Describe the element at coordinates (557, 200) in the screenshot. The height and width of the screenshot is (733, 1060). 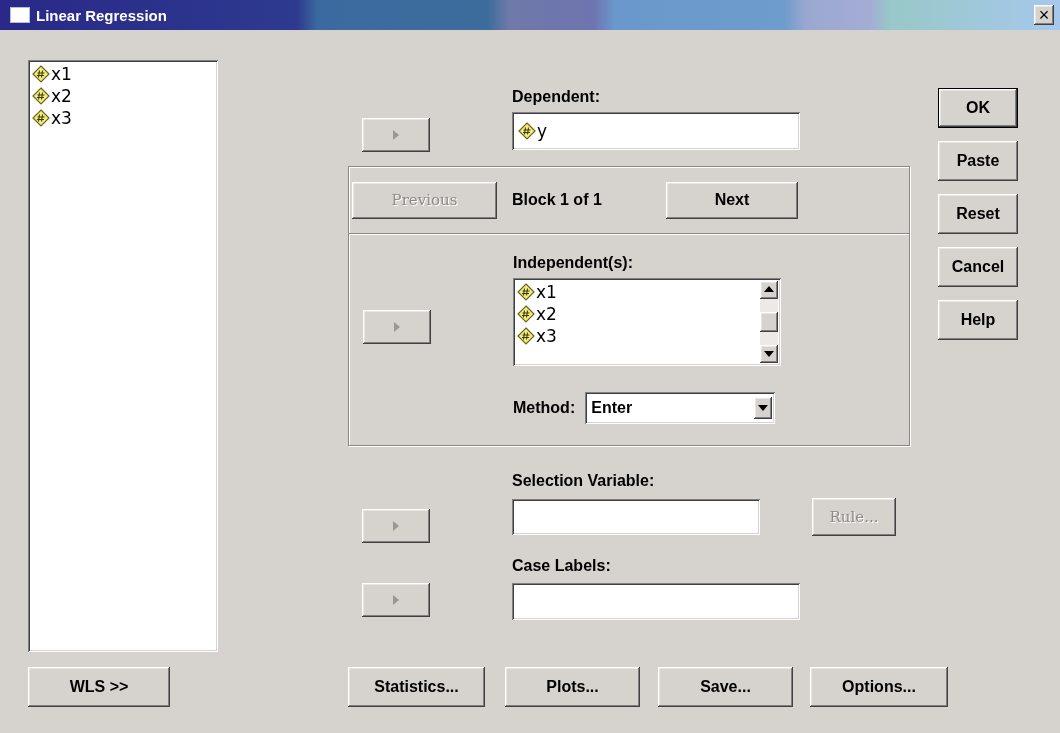
I see `block-status: Block 1 of 1` at that location.